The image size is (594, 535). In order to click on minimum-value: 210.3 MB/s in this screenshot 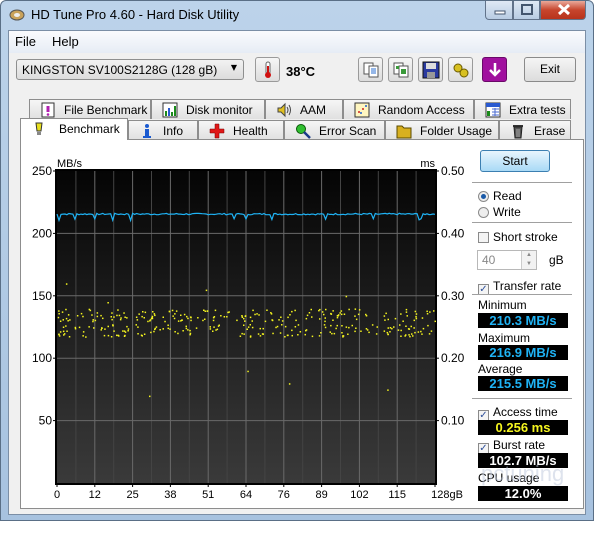, I will do `click(523, 320)`.